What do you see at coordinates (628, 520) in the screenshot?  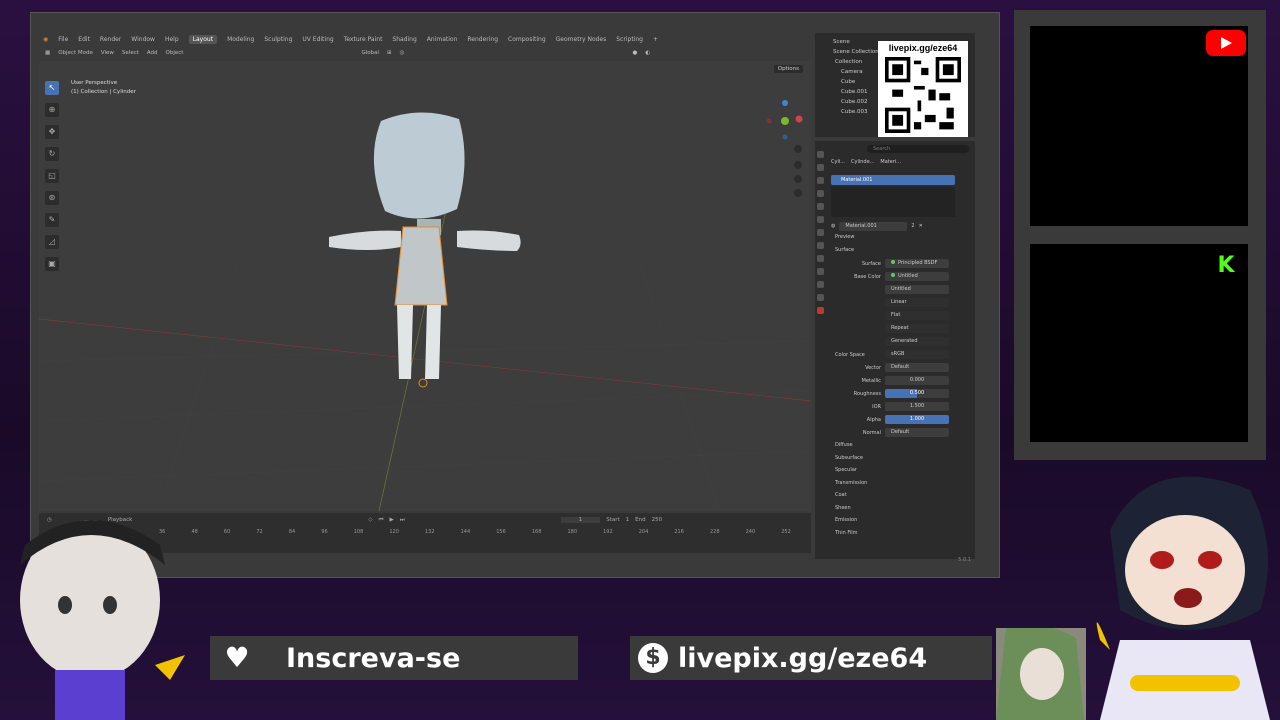 I see `start-frame-field: 1` at bounding box center [628, 520].